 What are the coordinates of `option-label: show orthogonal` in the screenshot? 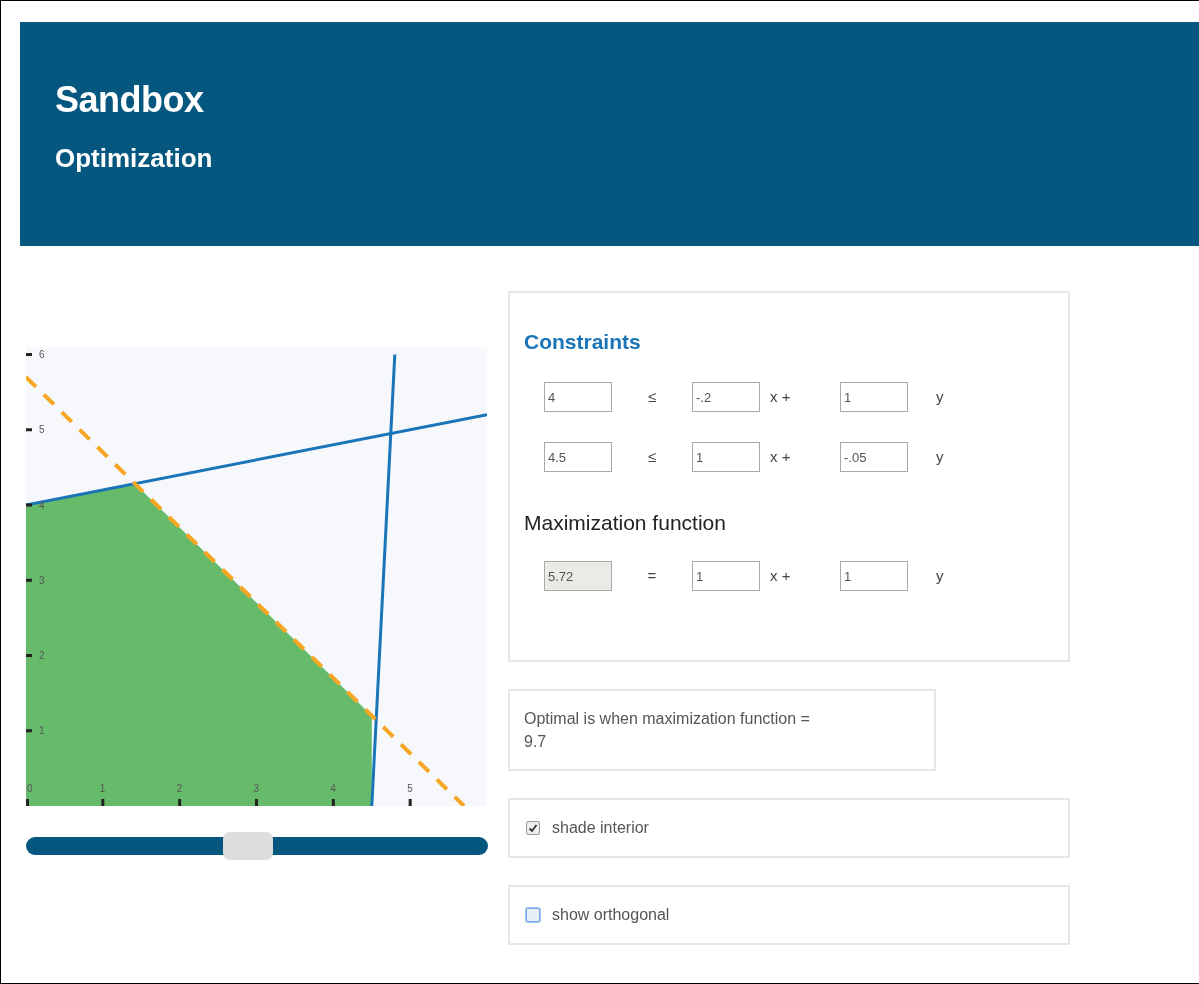 It's located at (611, 915).